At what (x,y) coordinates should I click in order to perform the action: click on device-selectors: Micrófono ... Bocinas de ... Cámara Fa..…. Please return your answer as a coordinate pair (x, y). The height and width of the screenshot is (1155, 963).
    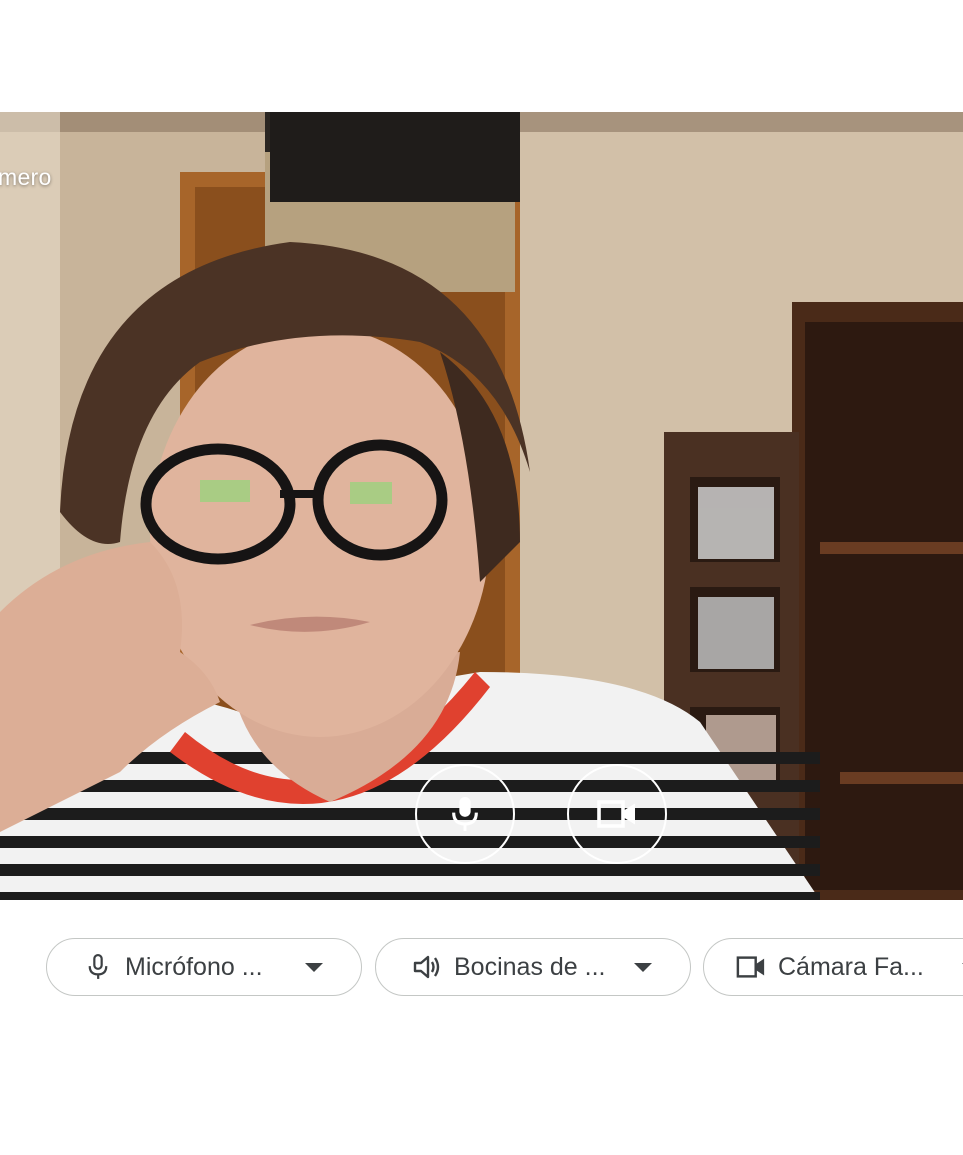
    Looking at the image, I should click on (481, 969).